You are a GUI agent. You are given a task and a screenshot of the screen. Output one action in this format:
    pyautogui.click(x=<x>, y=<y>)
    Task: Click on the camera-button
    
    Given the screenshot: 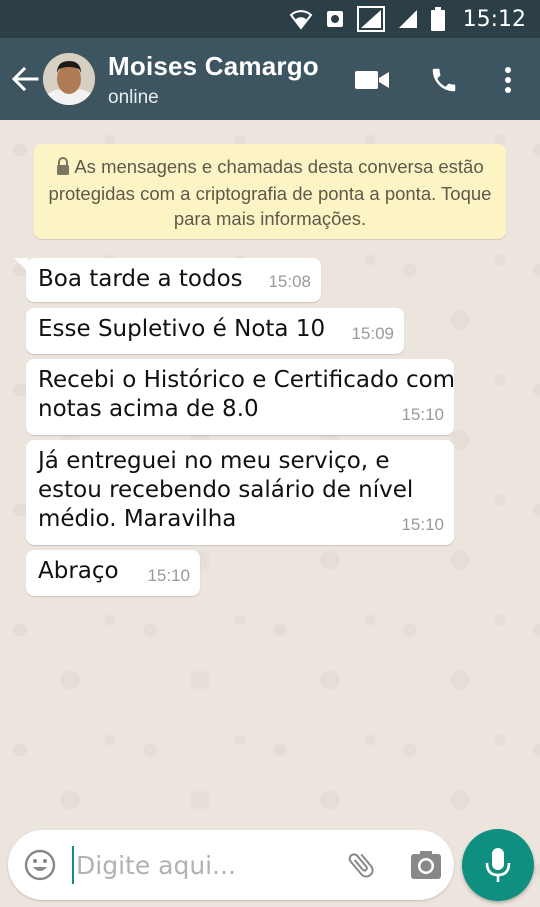 What is the action you would take?
    pyautogui.click(x=426, y=865)
    